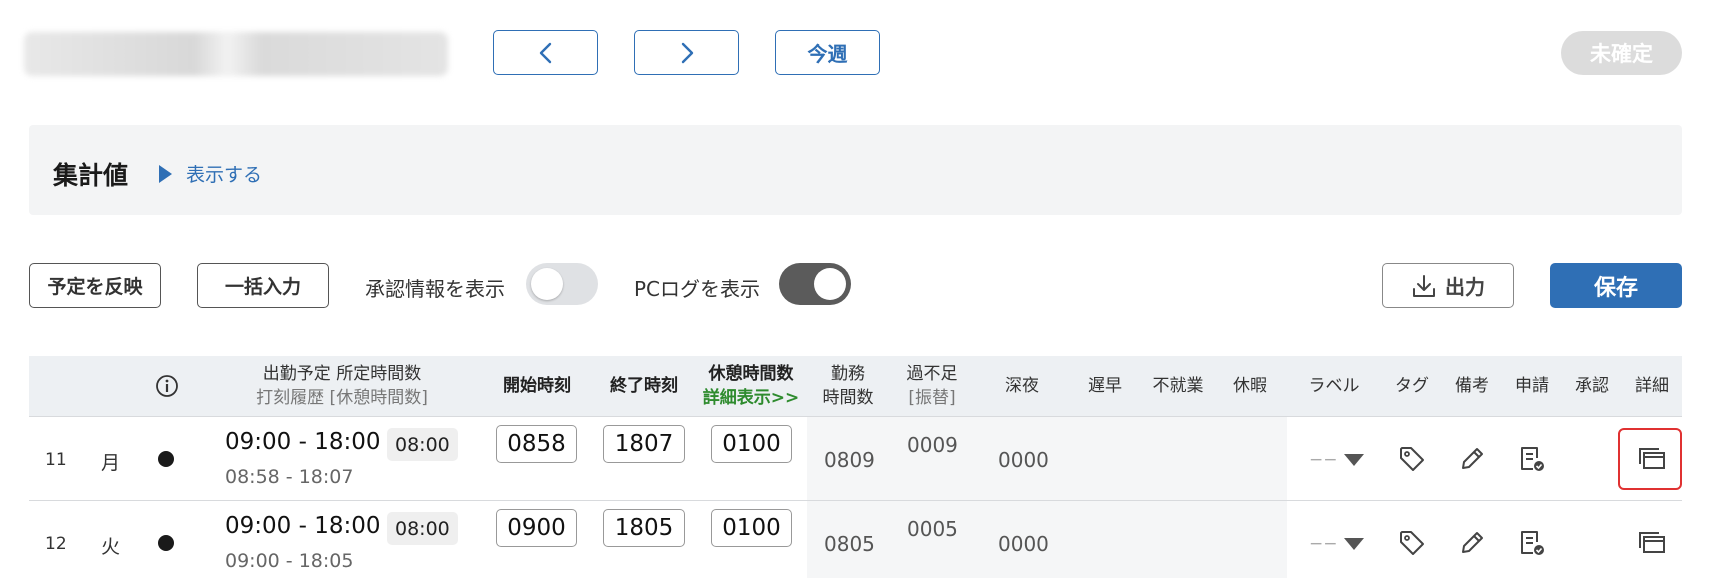 Image resolution: width=1711 pixels, height=578 pixels. I want to click on triangle-right-icon, so click(165, 173).